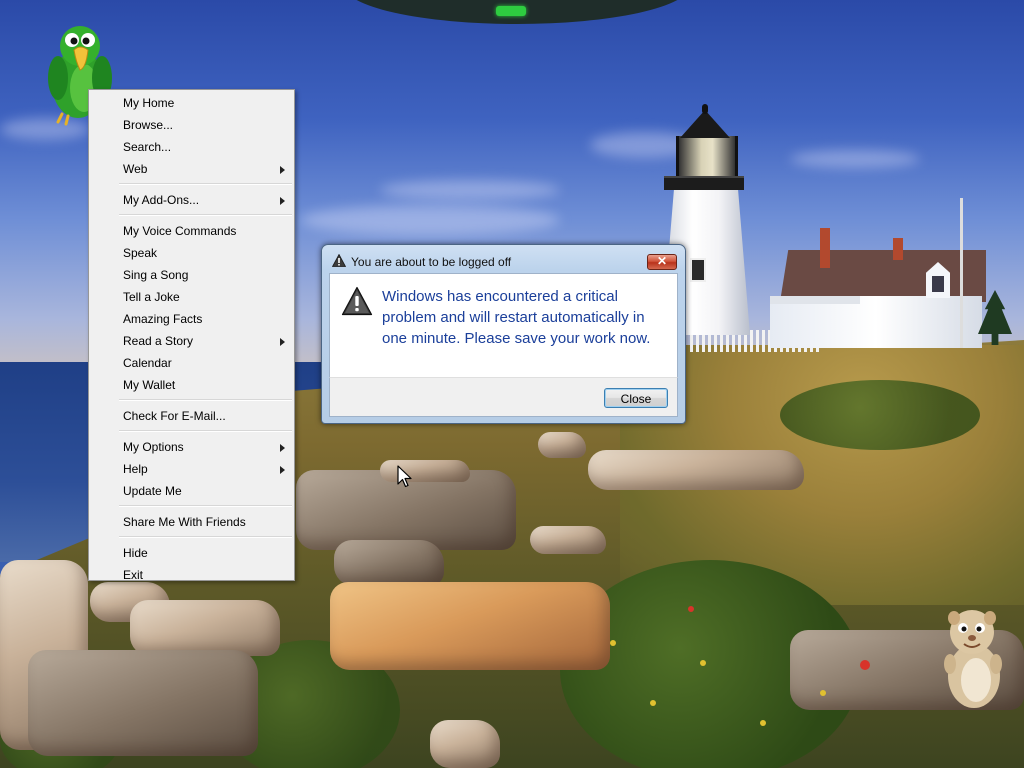  I want to click on menu-item-update-me: Update Me, so click(191, 491).